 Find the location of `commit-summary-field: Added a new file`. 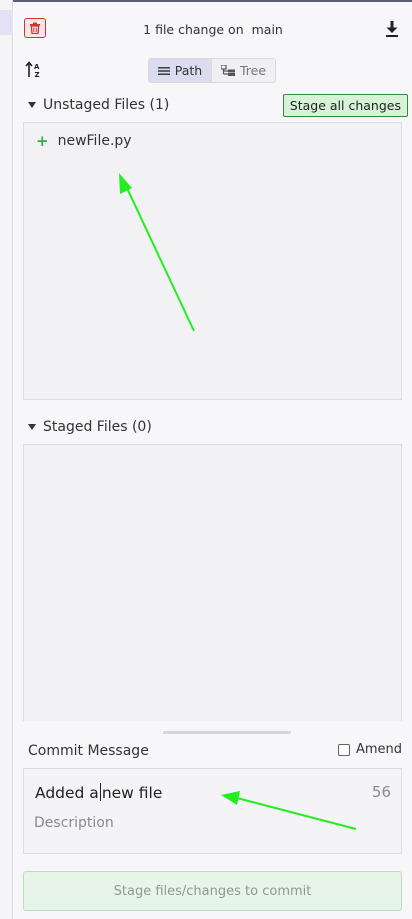

commit-summary-field: Added a new file is located at coordinates (98, 792).